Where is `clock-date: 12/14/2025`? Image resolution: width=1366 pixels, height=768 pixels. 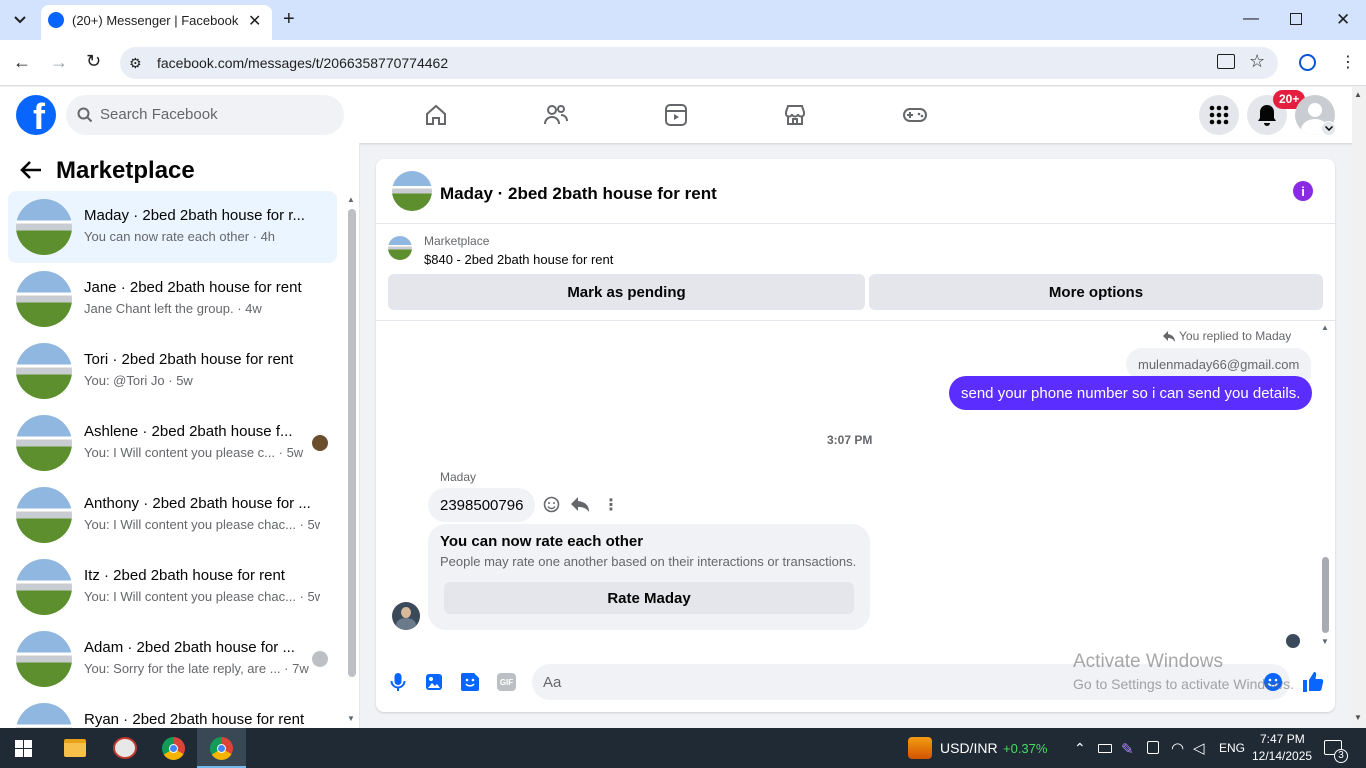
clock-date: 12/14/2025 is located at coordinates (1282, 756).